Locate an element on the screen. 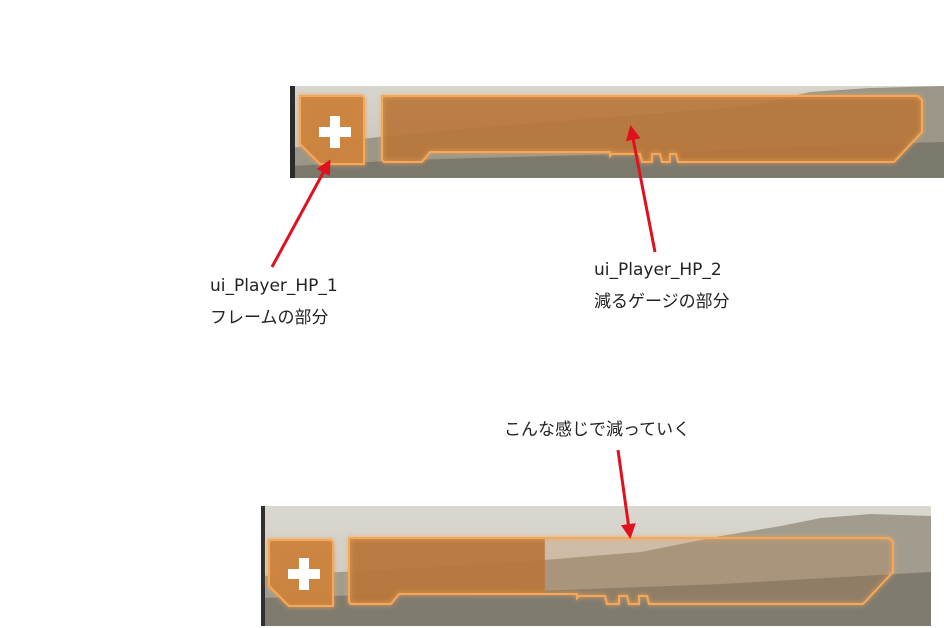  gauge-part-description: 減るゲージの部分 is located at coordinates (662, 302).